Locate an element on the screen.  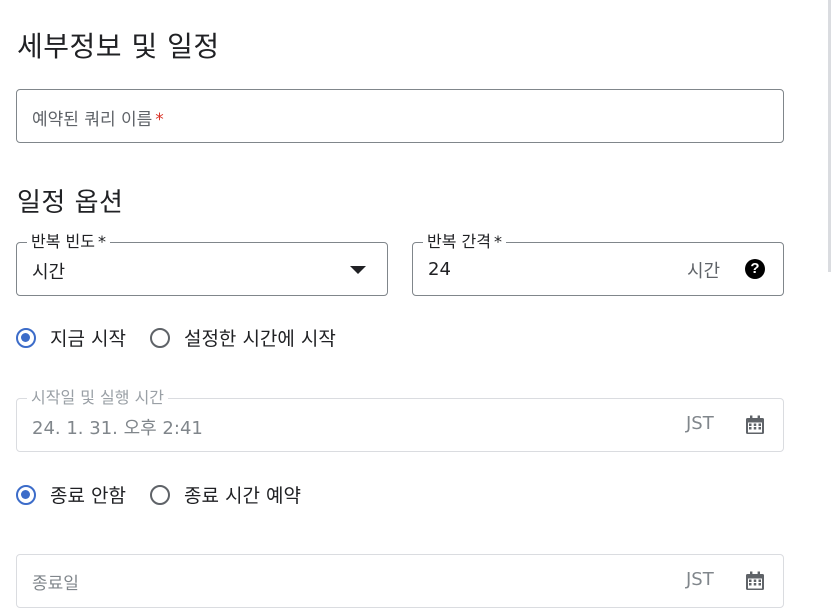
start-datetime-field: 시작일 및 실행 시간 24. 1. 31. 오후 2:41 JST is located at coordinates (400, 419).